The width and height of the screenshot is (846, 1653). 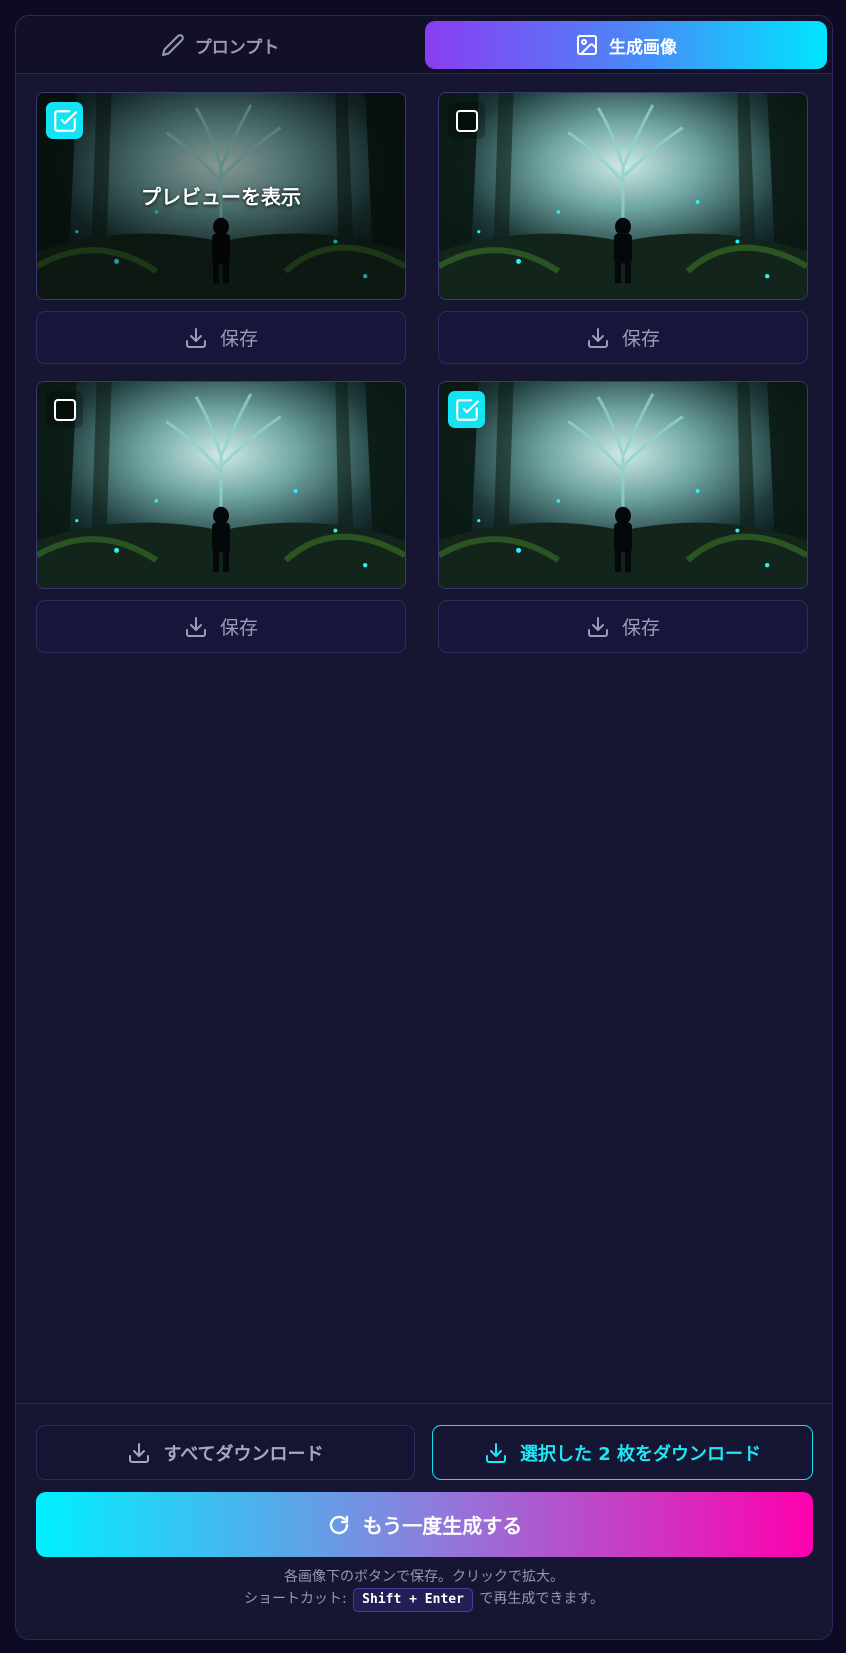 I want to click on download-all-label: すべてダウンロード, so click(x=243, y=1454).